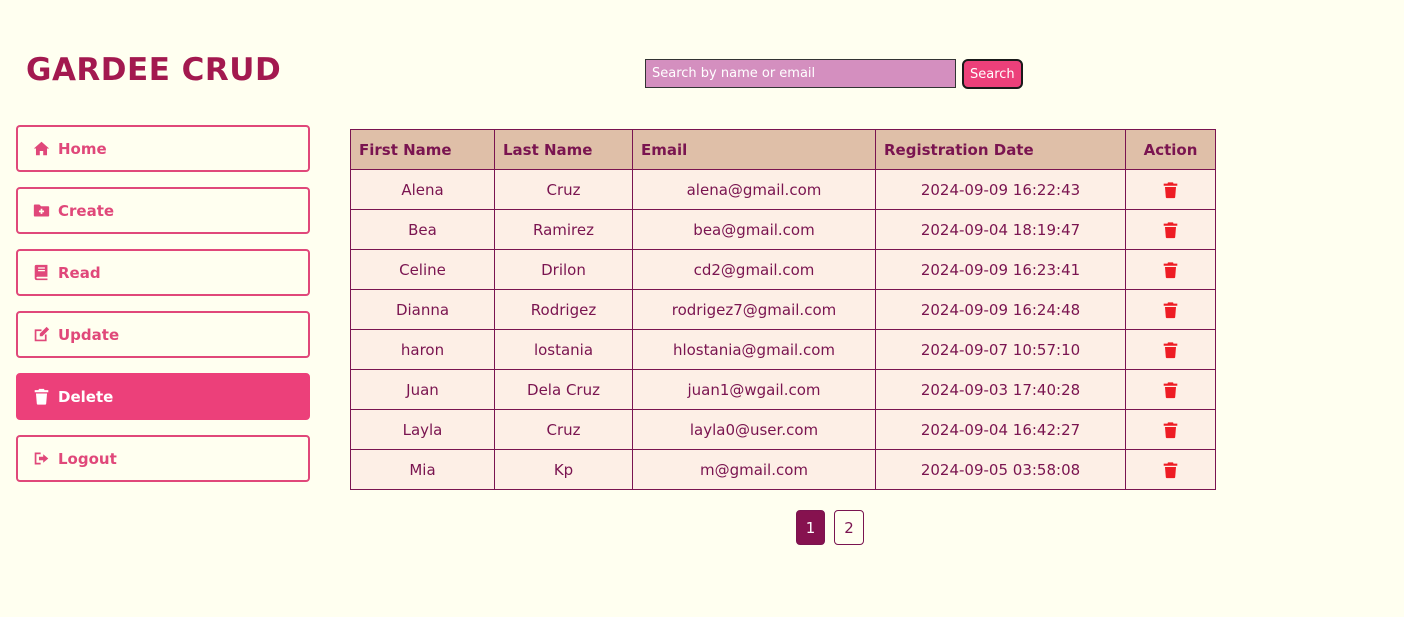 The width and height of the screenshot is (1404, 617). What do you see at coordinates (563, 389) in the screenshot?
I see `cell-last-name: Dela Cruz` at bounding box center [563, 389].